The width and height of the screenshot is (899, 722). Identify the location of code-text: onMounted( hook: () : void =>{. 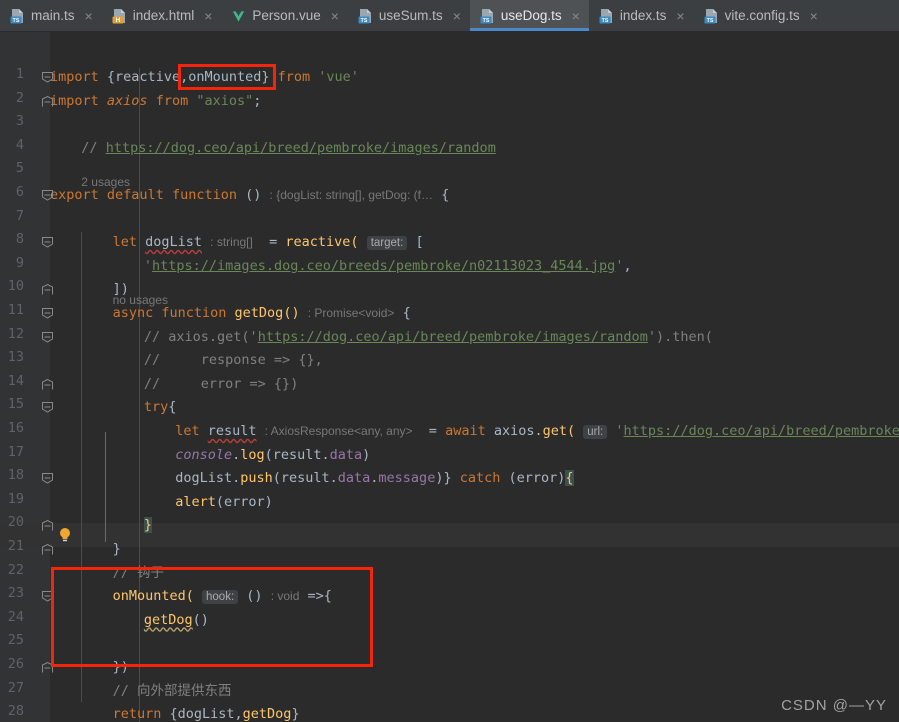
(222, 596).